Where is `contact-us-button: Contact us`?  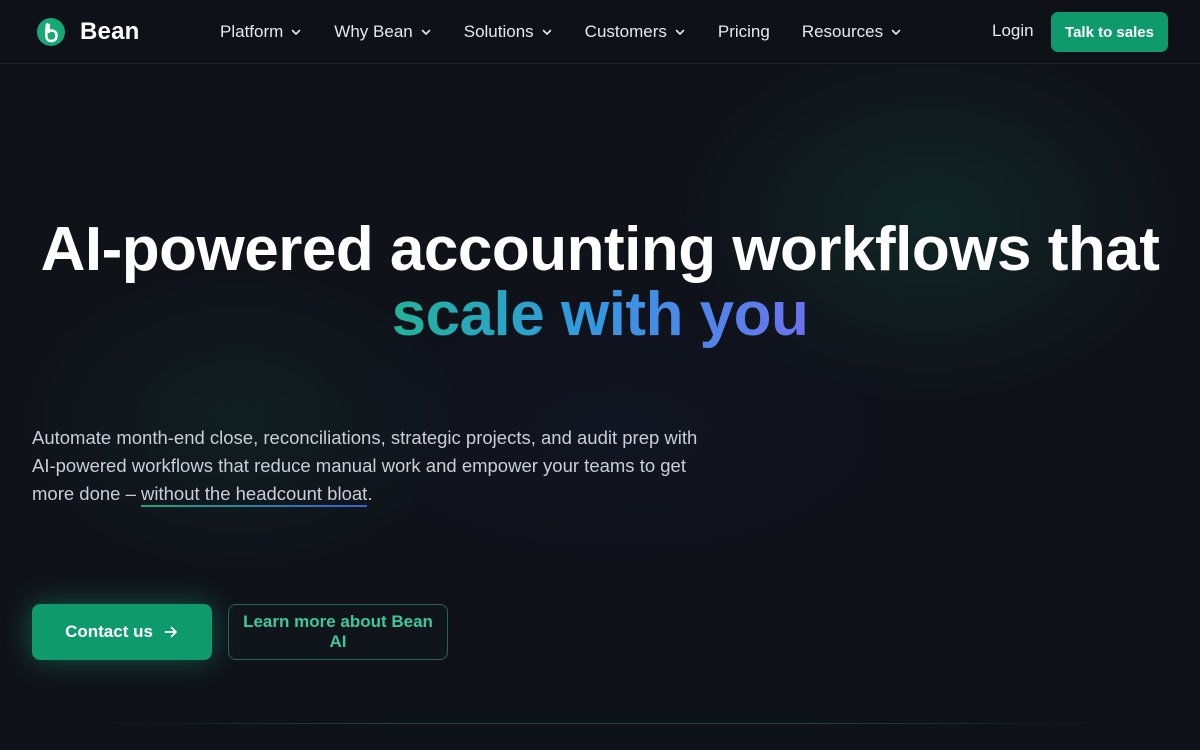
contact-us-button: Contact us is located at coordinates (122, 632).